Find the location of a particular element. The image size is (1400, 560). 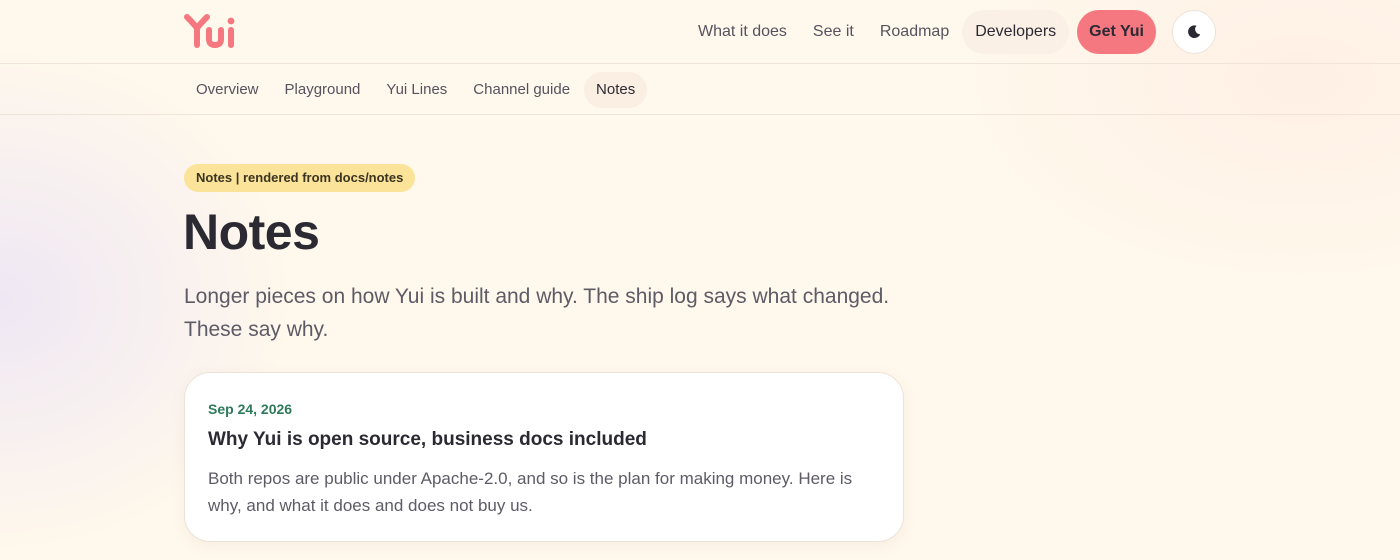

subnav-item-overview: Overview is located at coordinates (227, 90).